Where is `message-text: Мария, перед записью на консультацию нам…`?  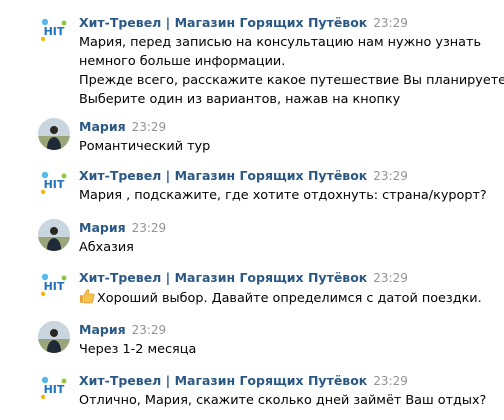
message-text: Мария, перед записью на консультацию нам… is located at coordinates (280, 42).